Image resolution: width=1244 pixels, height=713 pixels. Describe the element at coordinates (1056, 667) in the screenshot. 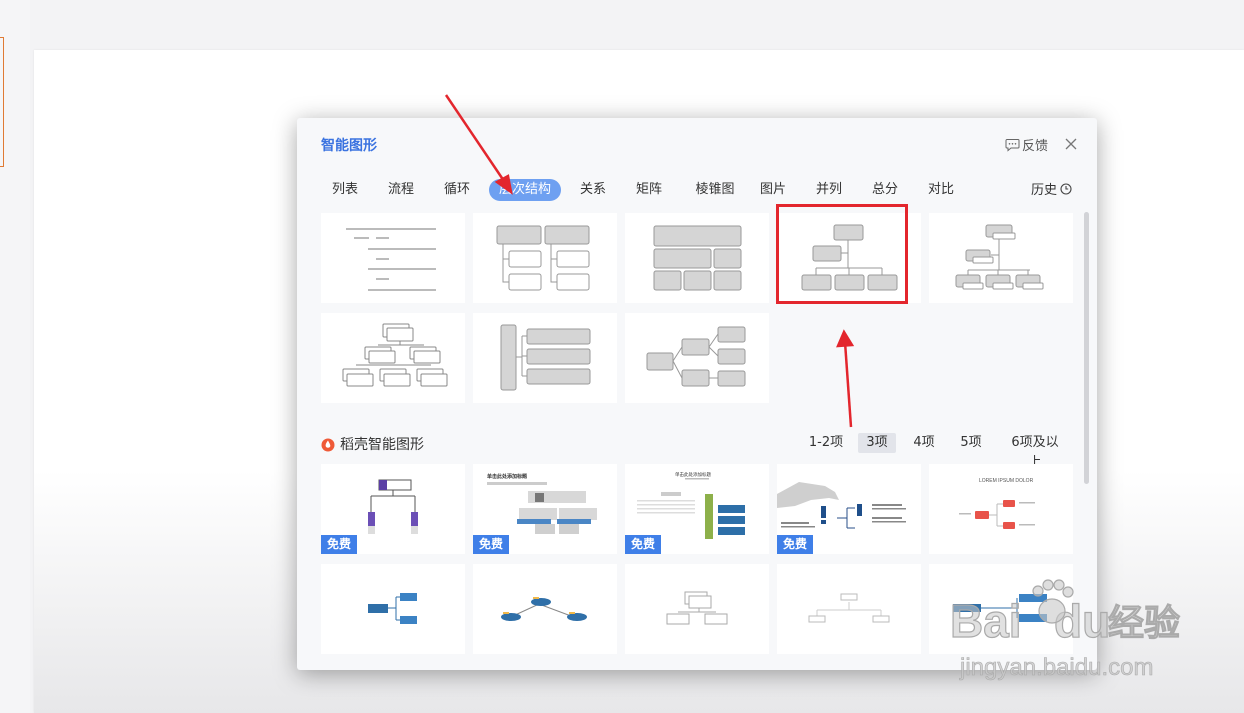

I see `watermark-url: jingyan.baidu.com` at that location.